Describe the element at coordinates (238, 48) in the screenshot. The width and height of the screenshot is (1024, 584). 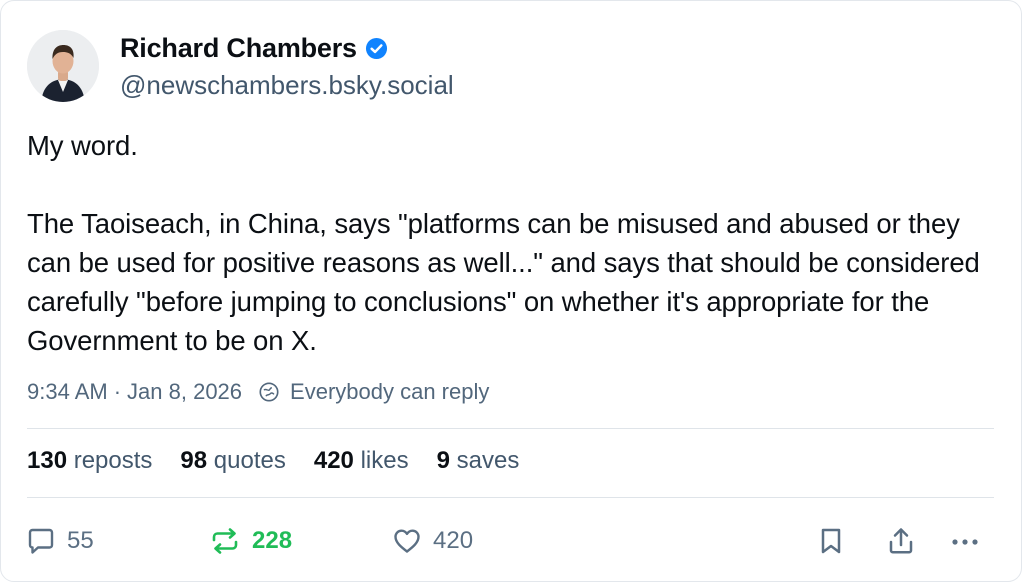
I see `author-display-name: Richard Chambers` at that location.